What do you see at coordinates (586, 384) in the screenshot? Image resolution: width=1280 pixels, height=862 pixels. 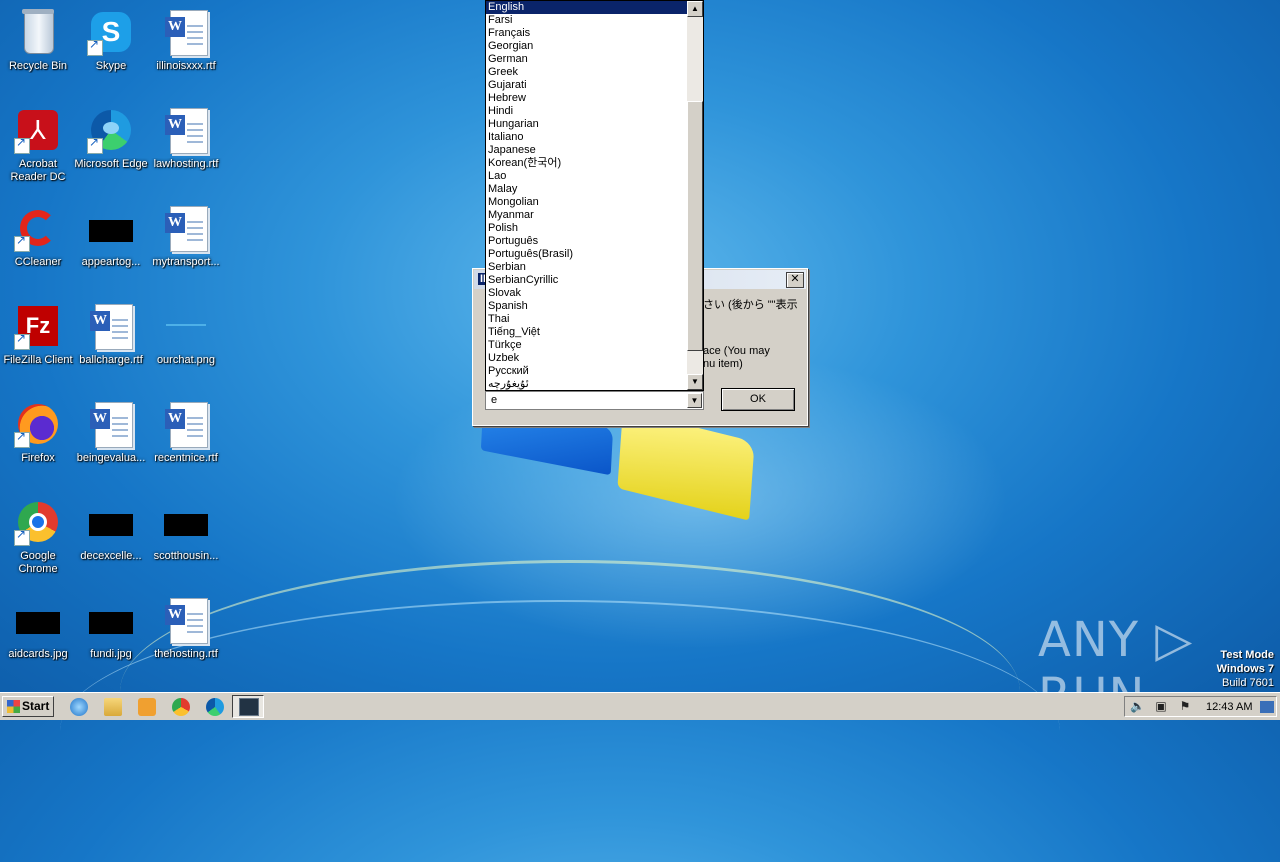 I see `language-option: ئۇيغۇرچە` at bounding box center [586, 384].